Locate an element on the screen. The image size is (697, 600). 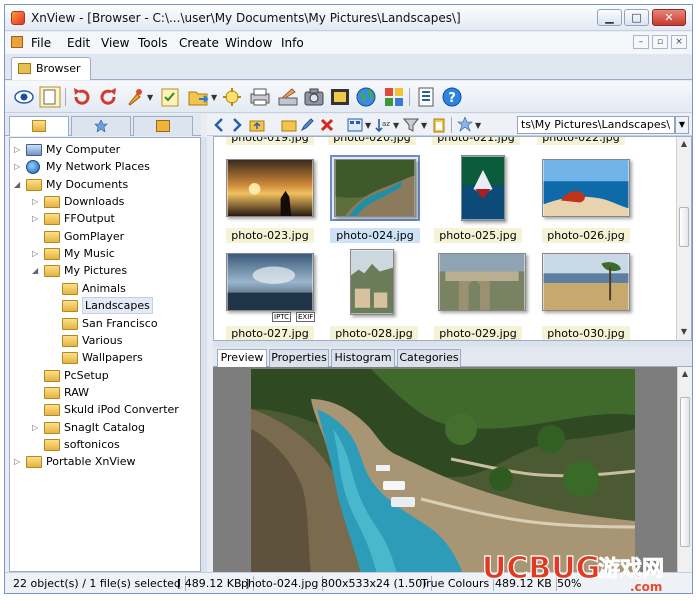
forward-arrow-icon is located at coordinates (237, 125).